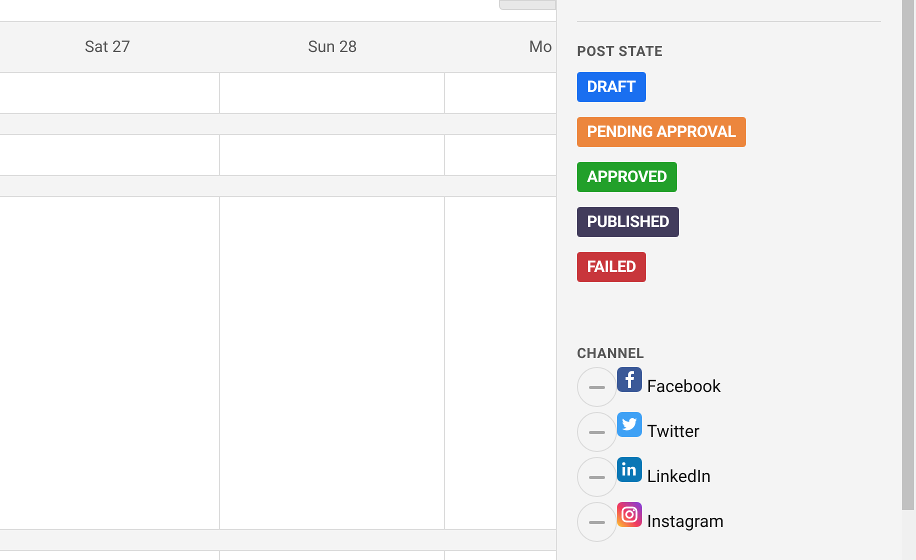  What do you see at coordinates (107, 47) in the screenshot?
I see `day-header: Sat 27` at bounding box center [107, 47].